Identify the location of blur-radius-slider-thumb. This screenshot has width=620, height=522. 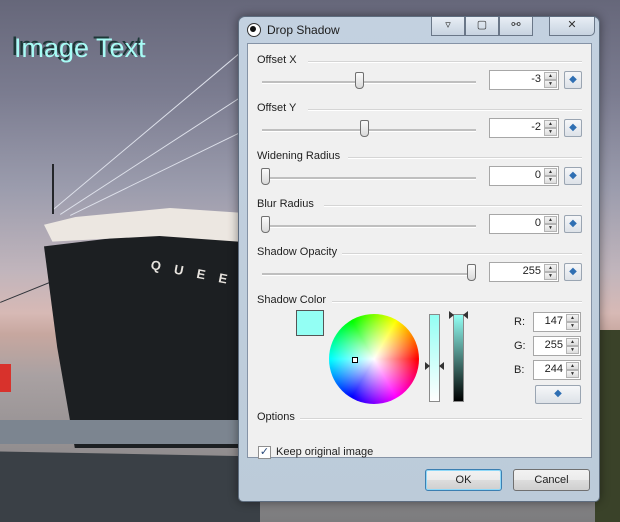
(266, 224).